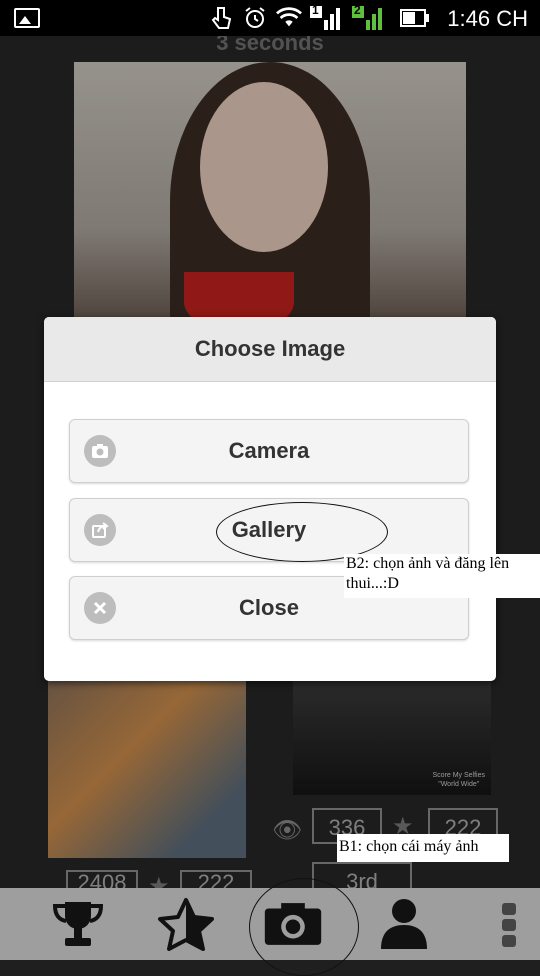 This screenshot has height=976, width=540. I want to click on status-icons: 1 2, so click(319, 17).